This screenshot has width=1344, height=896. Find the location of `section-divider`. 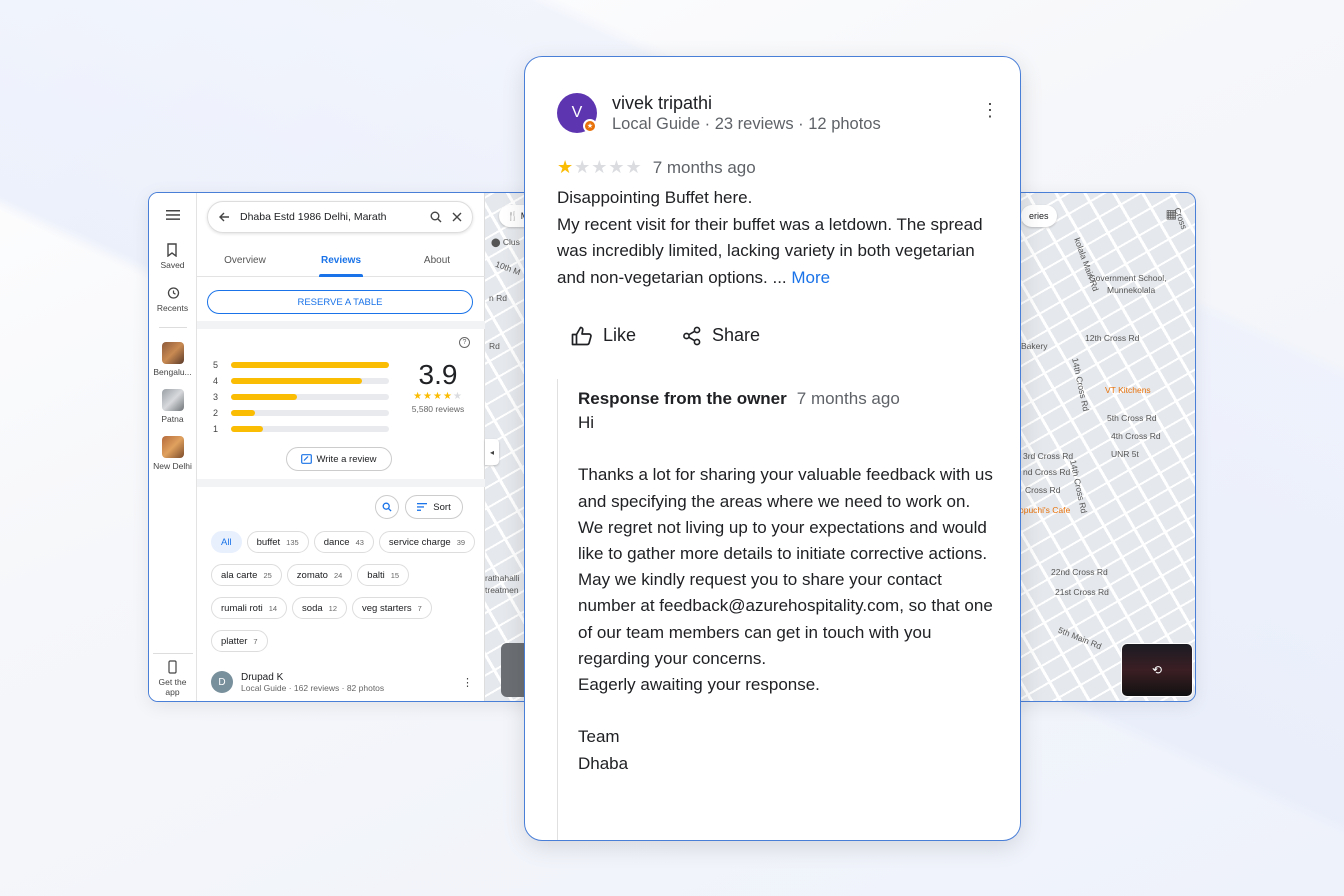

section-divider is located at coordinates (341, 483).